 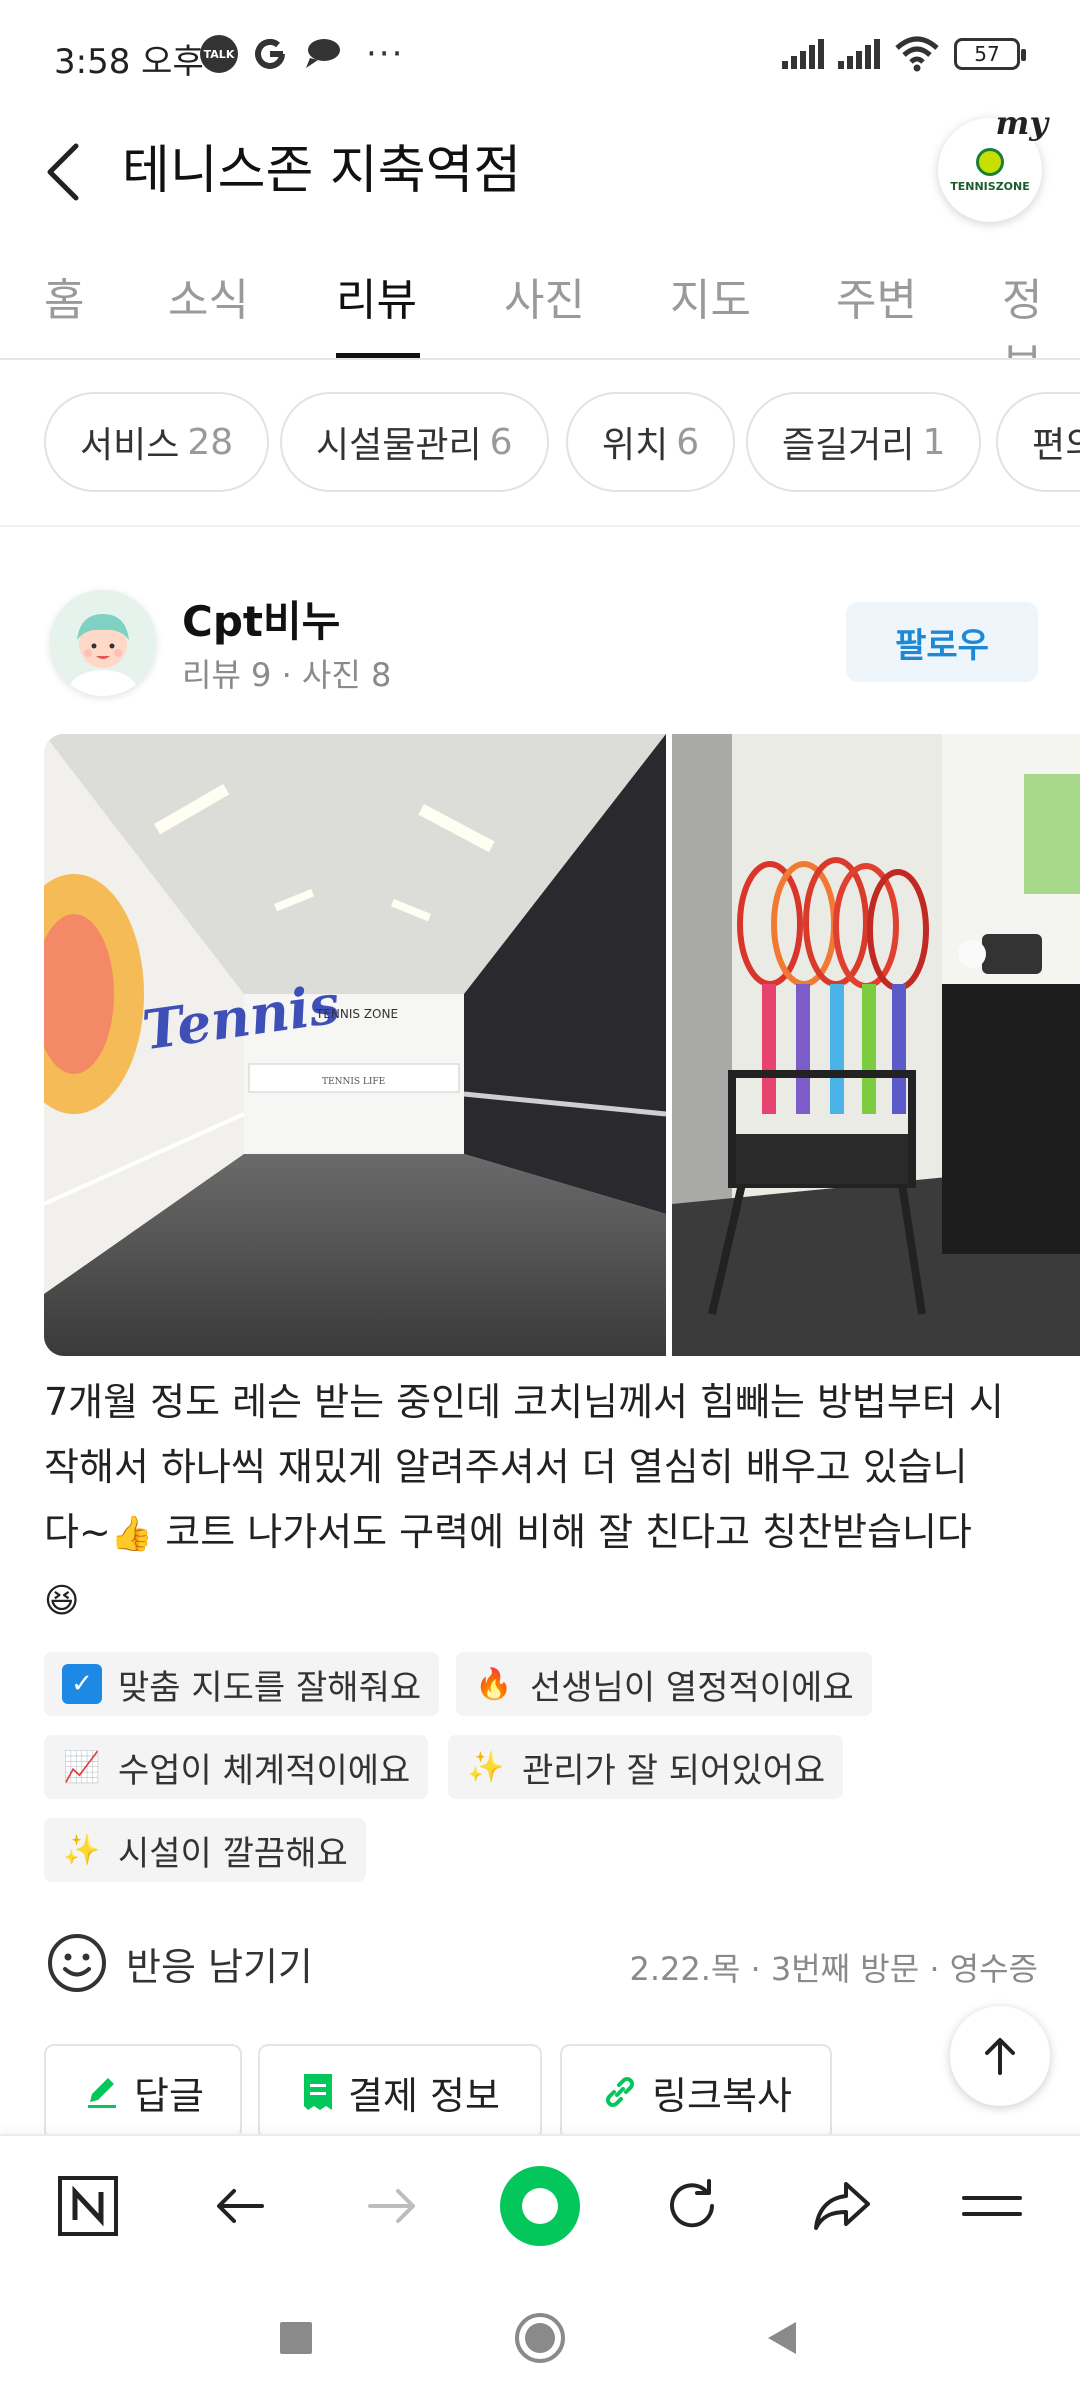 What do you see at coordinates (1041, 311) in the screenshot?
I see `tab-info: 정보` at bounding box center [1041, 311].